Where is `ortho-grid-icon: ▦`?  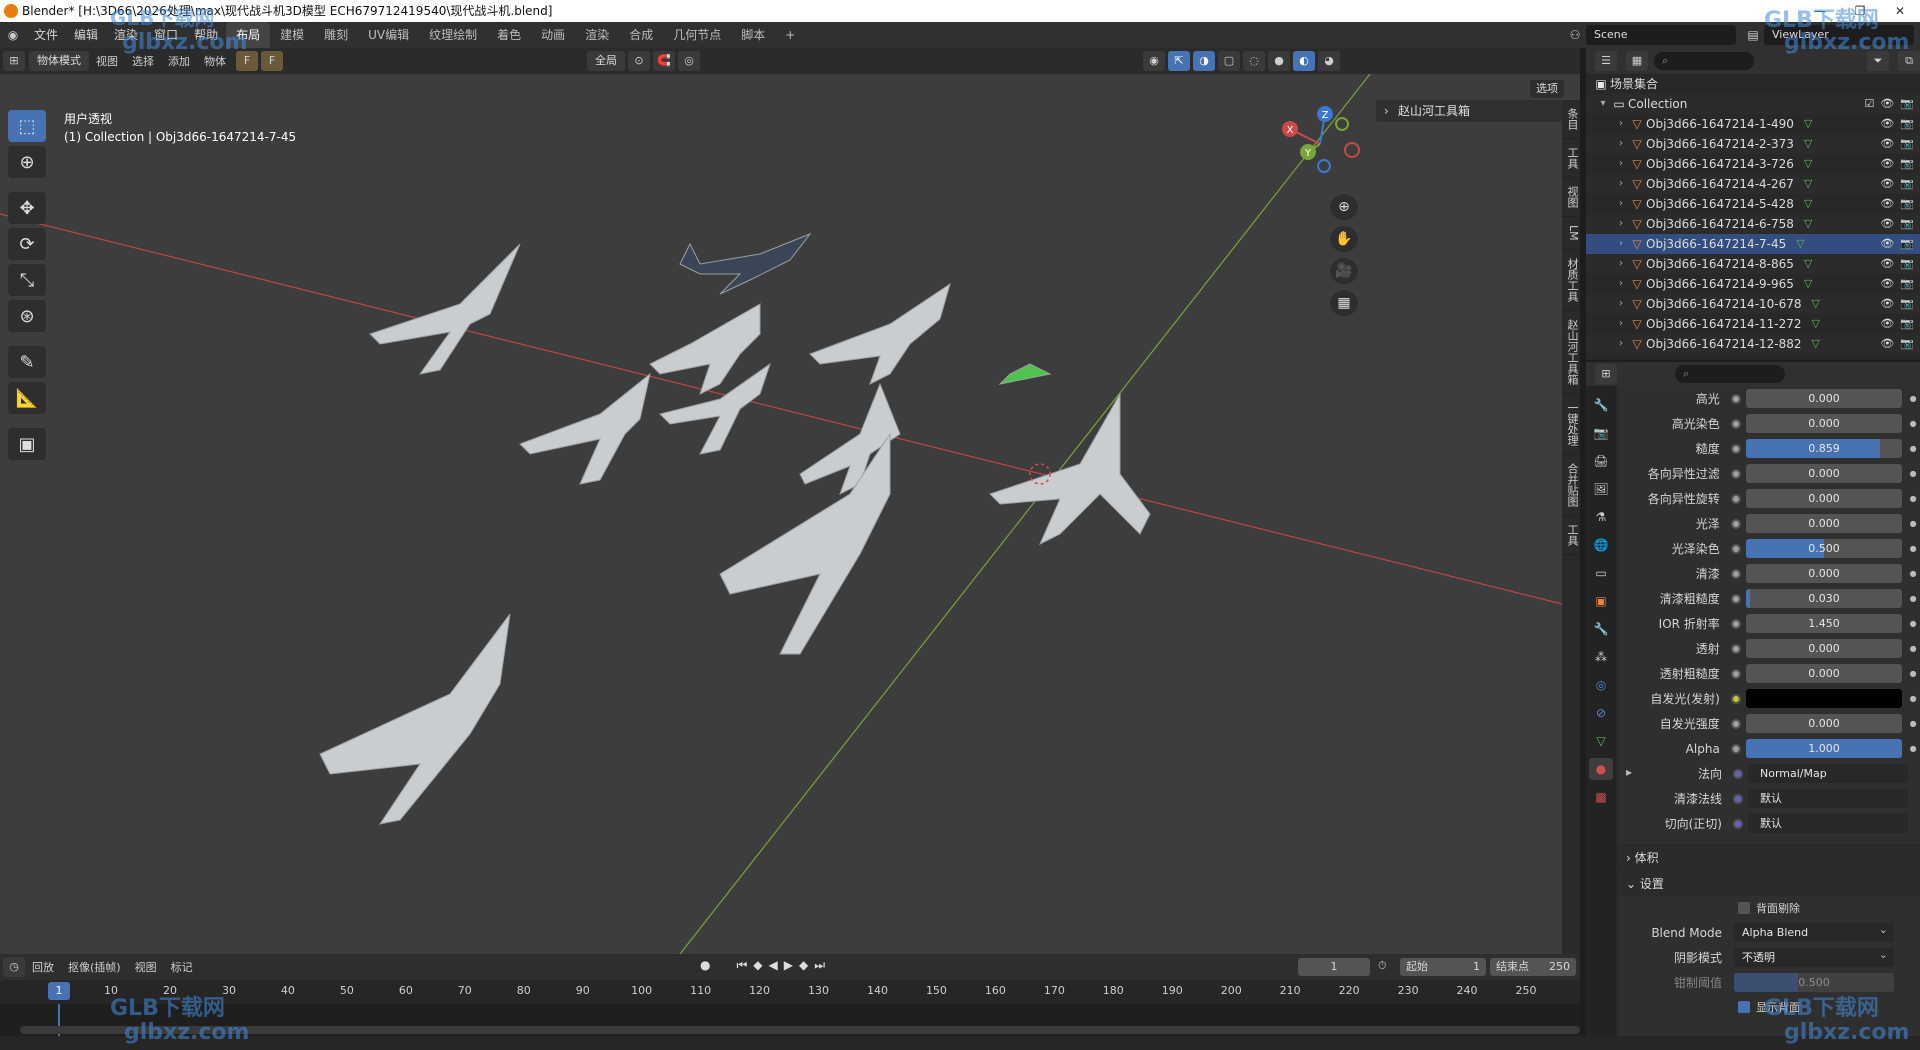 ortho-grid-icon: ▦ is located at coordinates (1344, 303).